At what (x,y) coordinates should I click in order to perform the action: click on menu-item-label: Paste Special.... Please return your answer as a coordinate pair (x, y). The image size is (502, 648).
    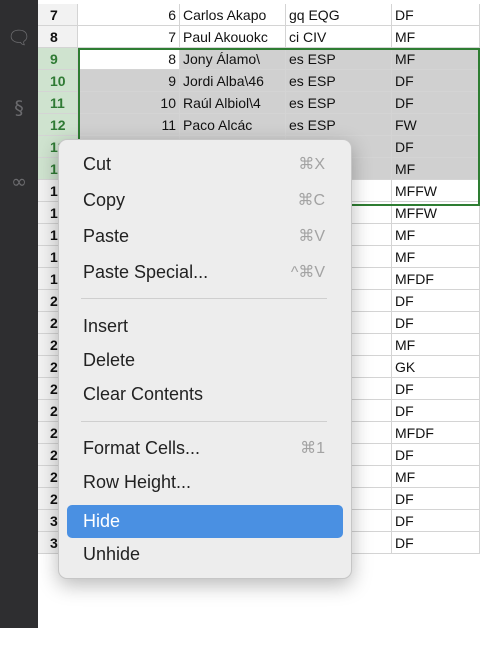
    Looking at the image, I should click on (146, 272).